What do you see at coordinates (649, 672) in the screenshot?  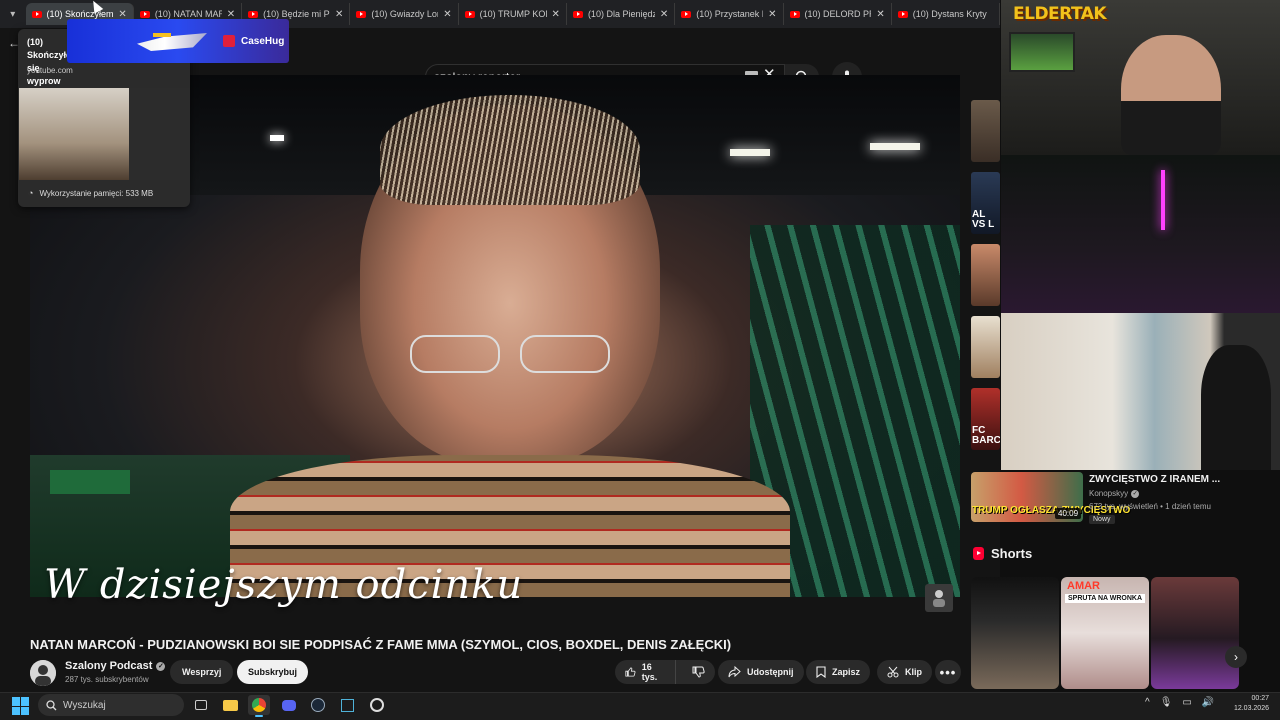 I see `like-count: 16 tys.` at bounding box center [649, 672].